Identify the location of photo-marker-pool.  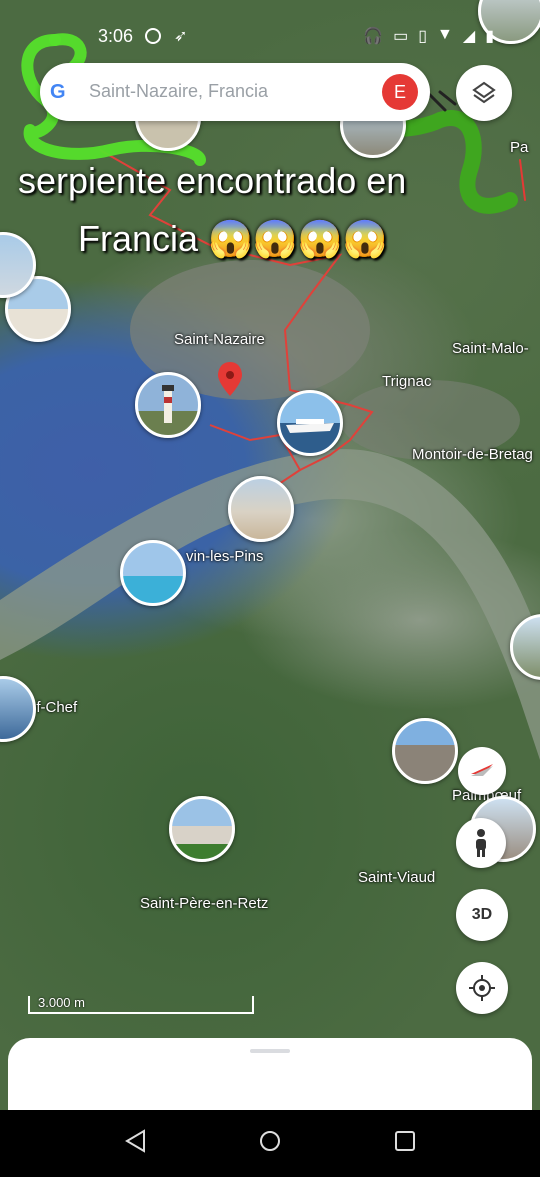
(153, 573).